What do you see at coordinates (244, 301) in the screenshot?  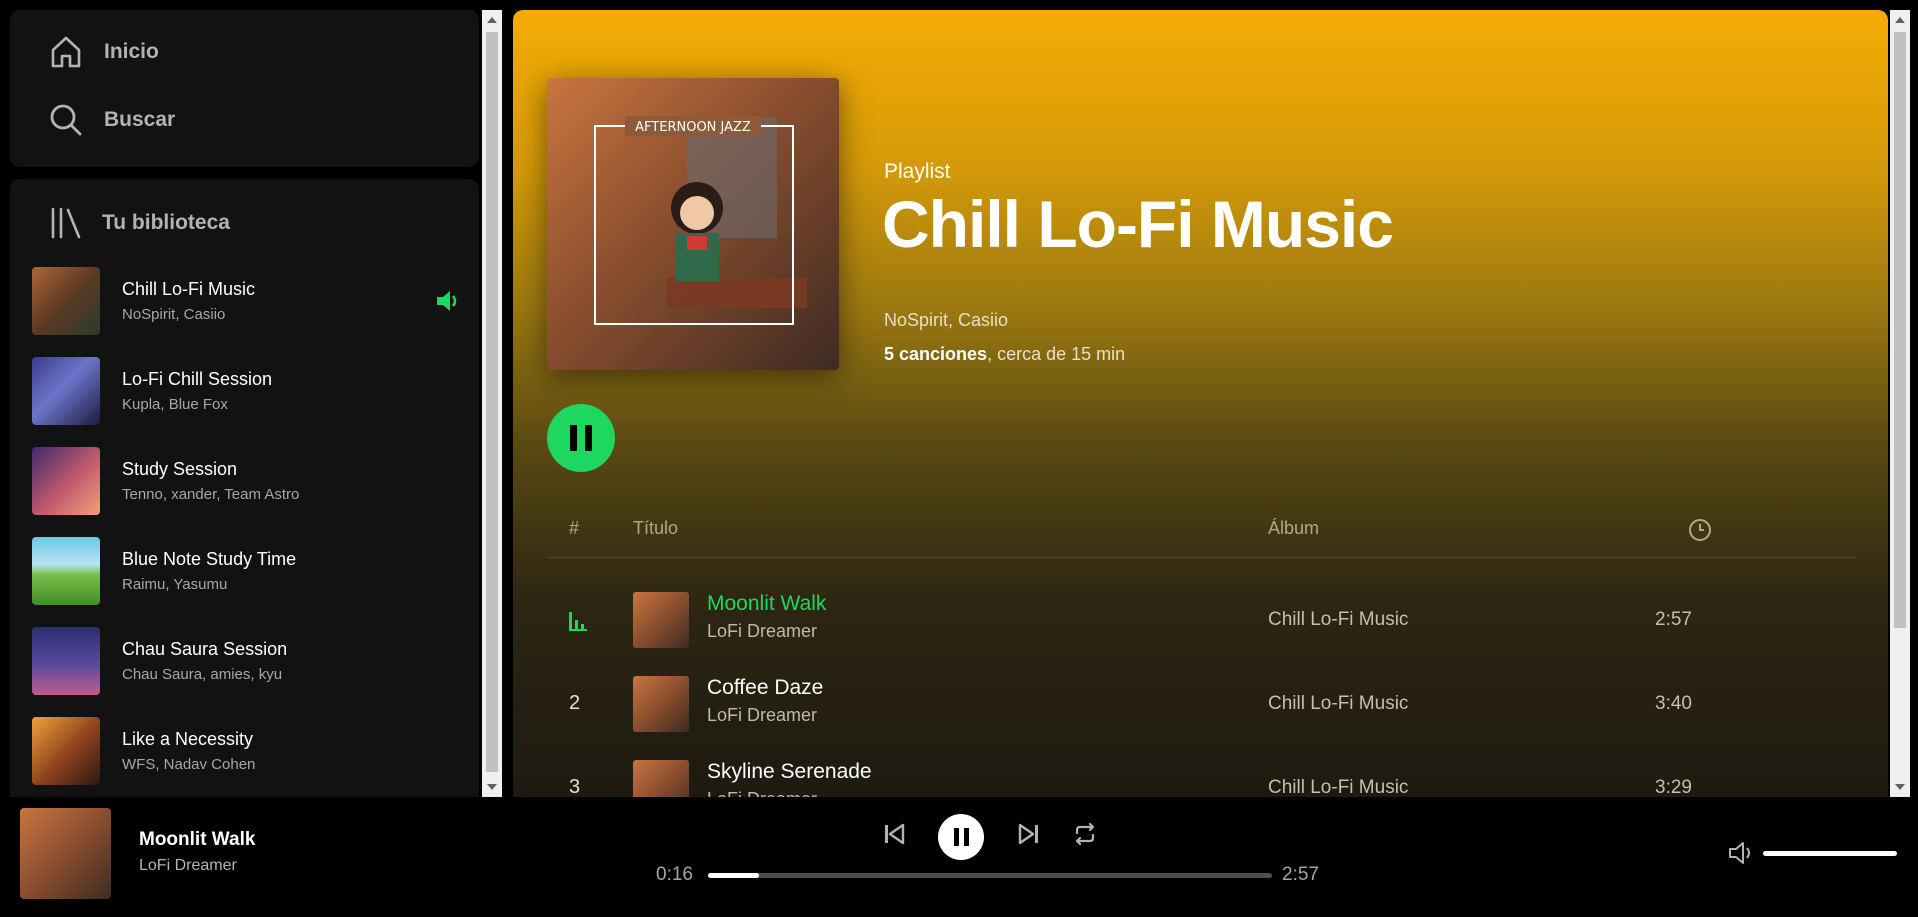 I see `library-item: Chill Lo-Fi Music NoSpirit, Casiio` at bounding box center [244, 301].